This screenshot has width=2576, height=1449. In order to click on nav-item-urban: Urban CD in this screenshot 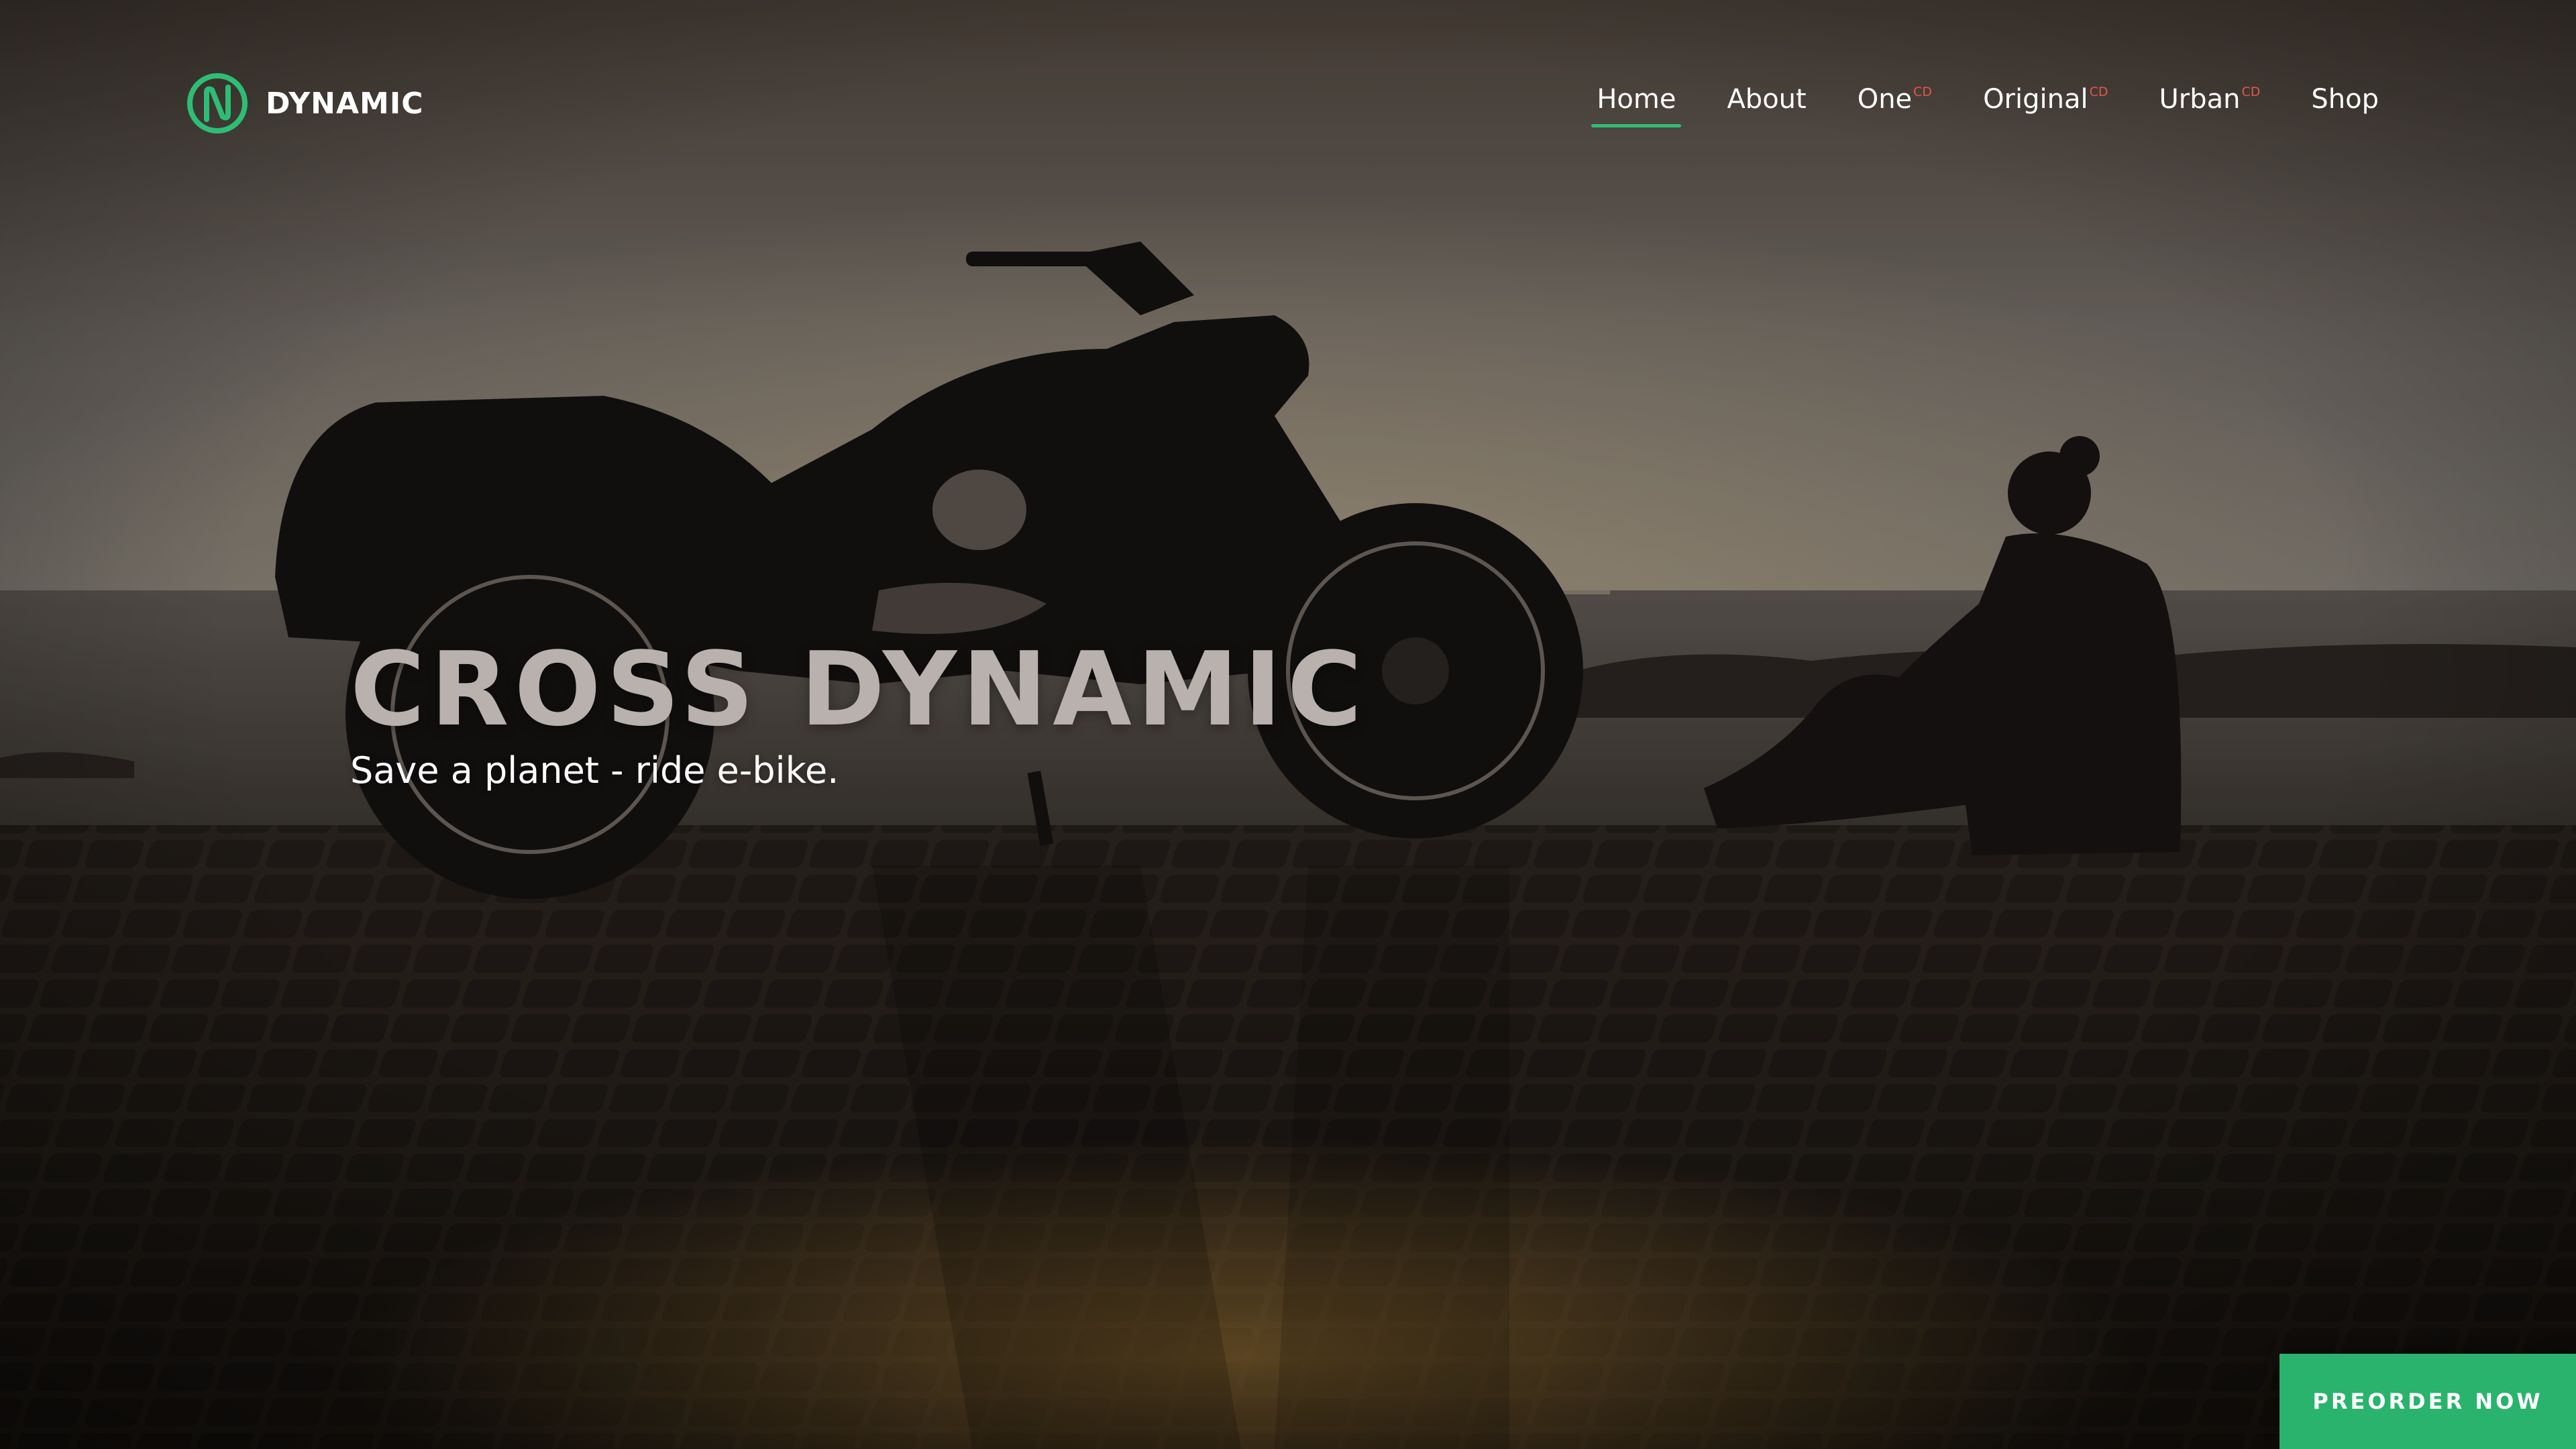, I will do `click(2210, 105)`.